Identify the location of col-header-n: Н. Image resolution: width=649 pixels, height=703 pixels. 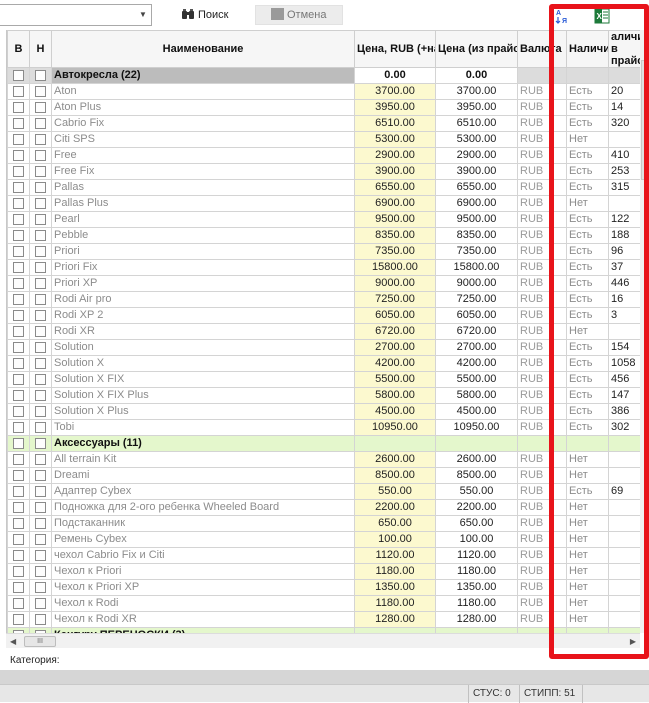
(40, 49).